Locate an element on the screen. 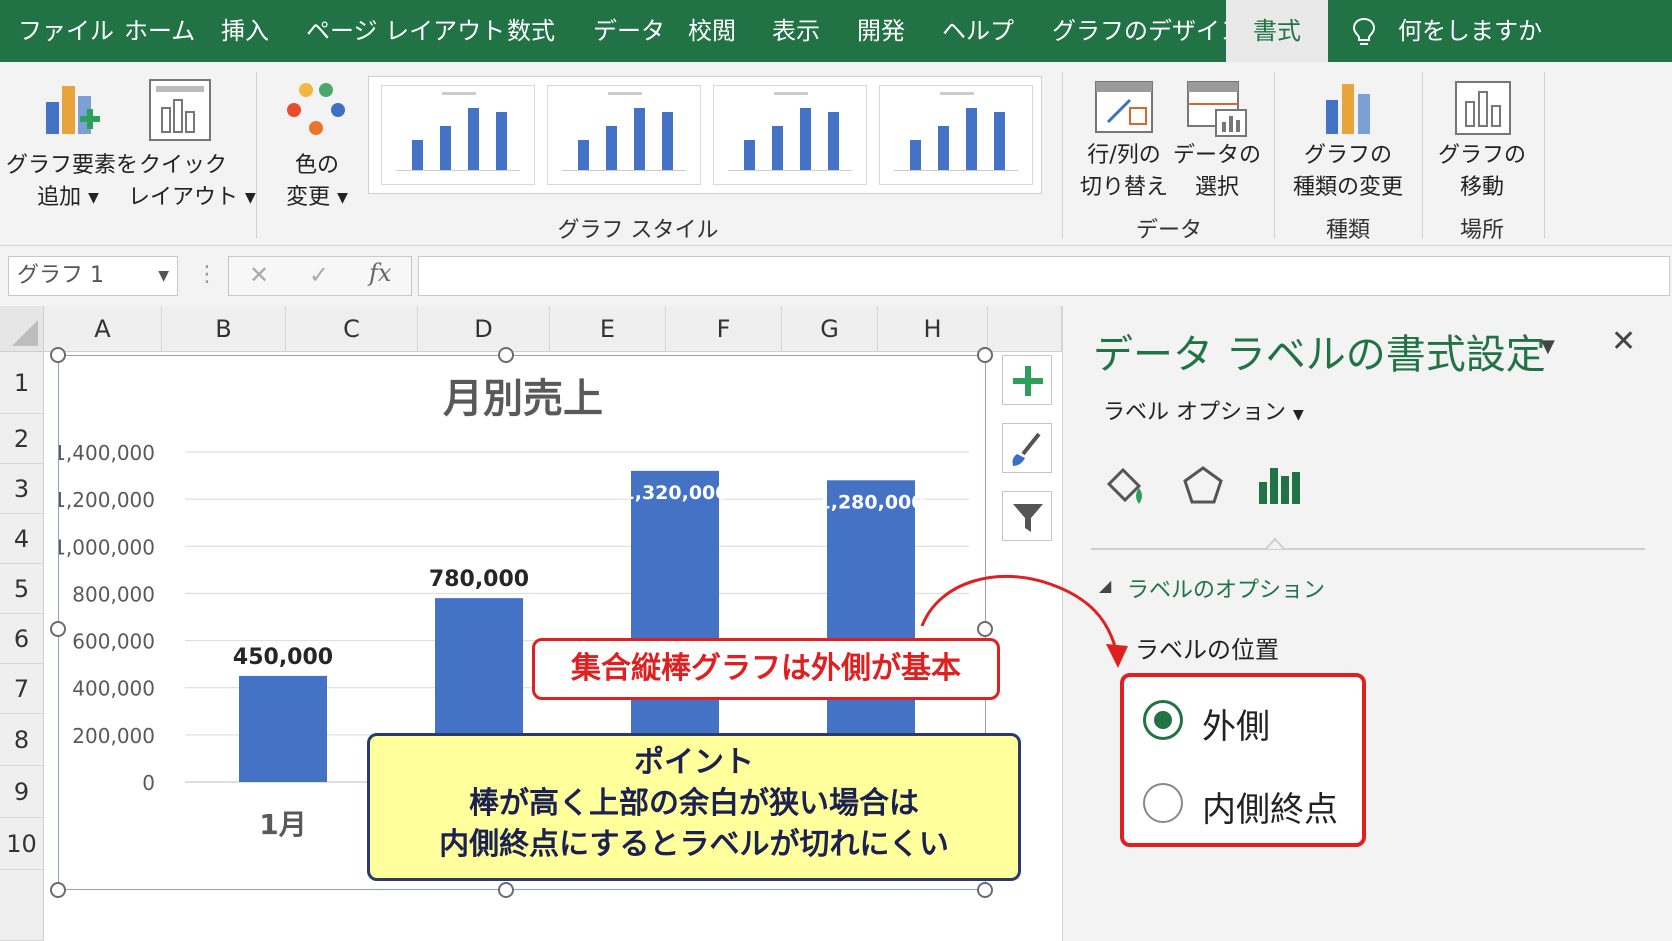 This screenshot has height=941, width=1672. row-header-10: 10 is located at coordinates (22, 844).